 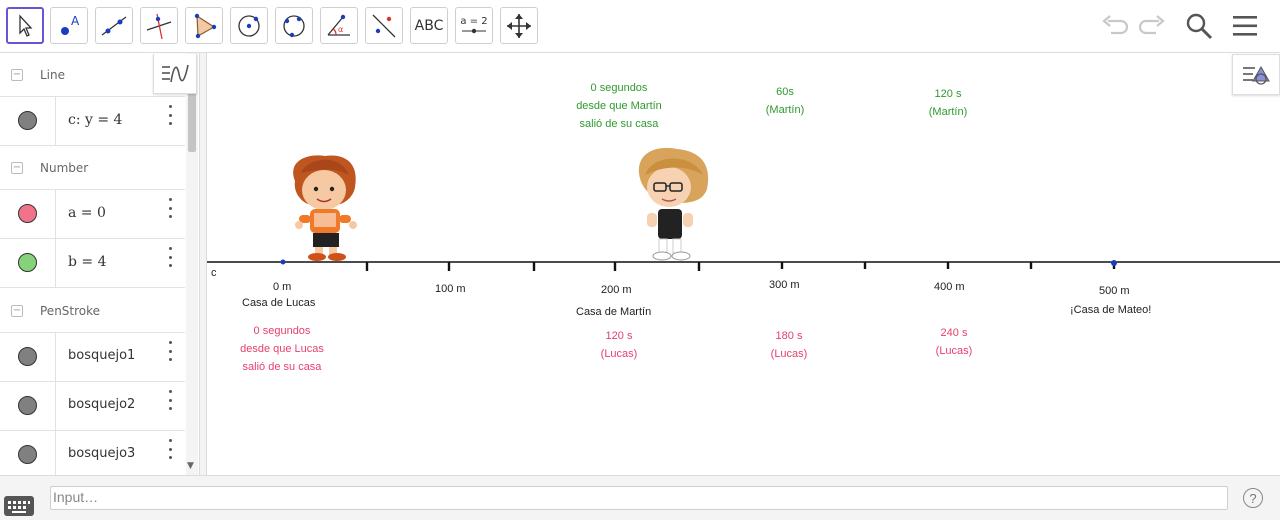 What do you see at coordinates (954, 342) in the screenshot?
I see `lucas-time-240: 240 s (Lucas)` at bounding box center [954, 342].